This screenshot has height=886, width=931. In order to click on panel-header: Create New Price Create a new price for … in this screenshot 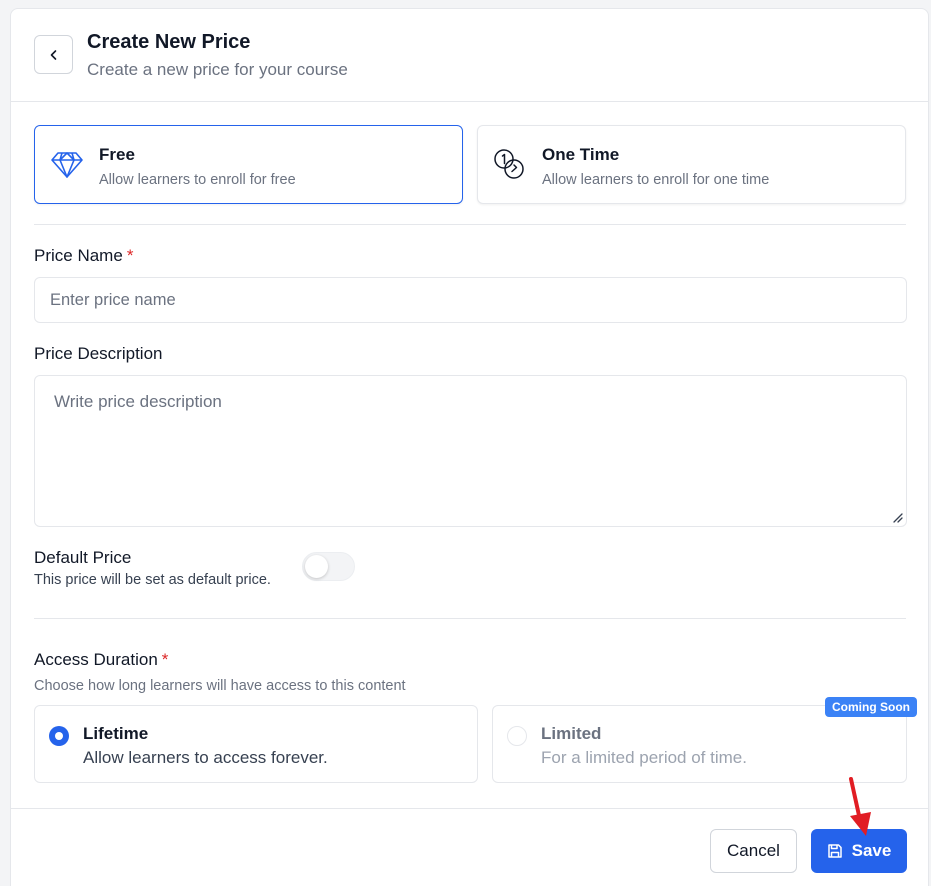, I will do `click(469, 55)`.